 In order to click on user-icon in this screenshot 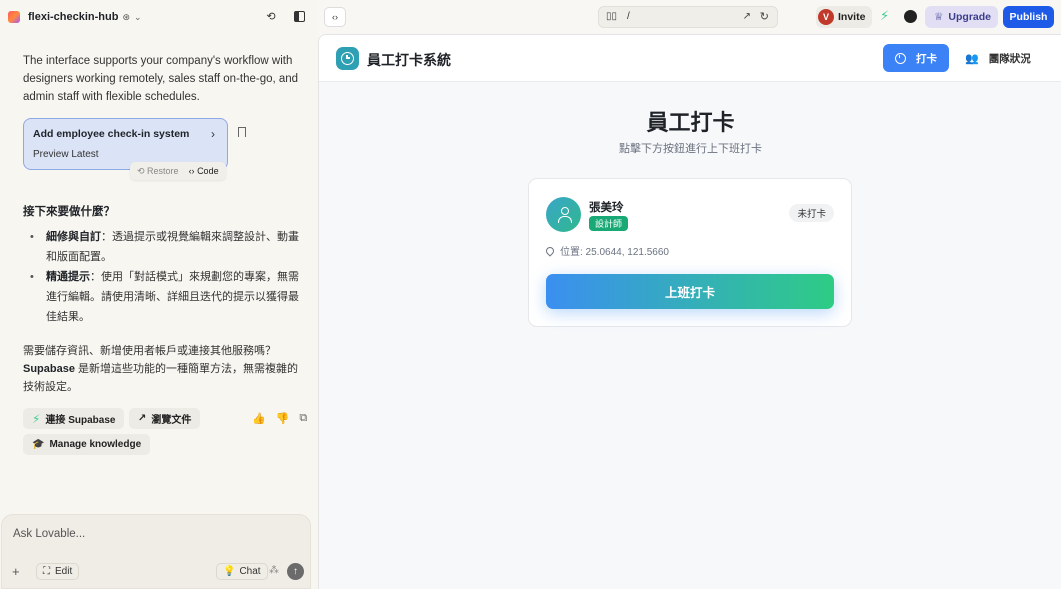, I will do `click(564, 214)`.